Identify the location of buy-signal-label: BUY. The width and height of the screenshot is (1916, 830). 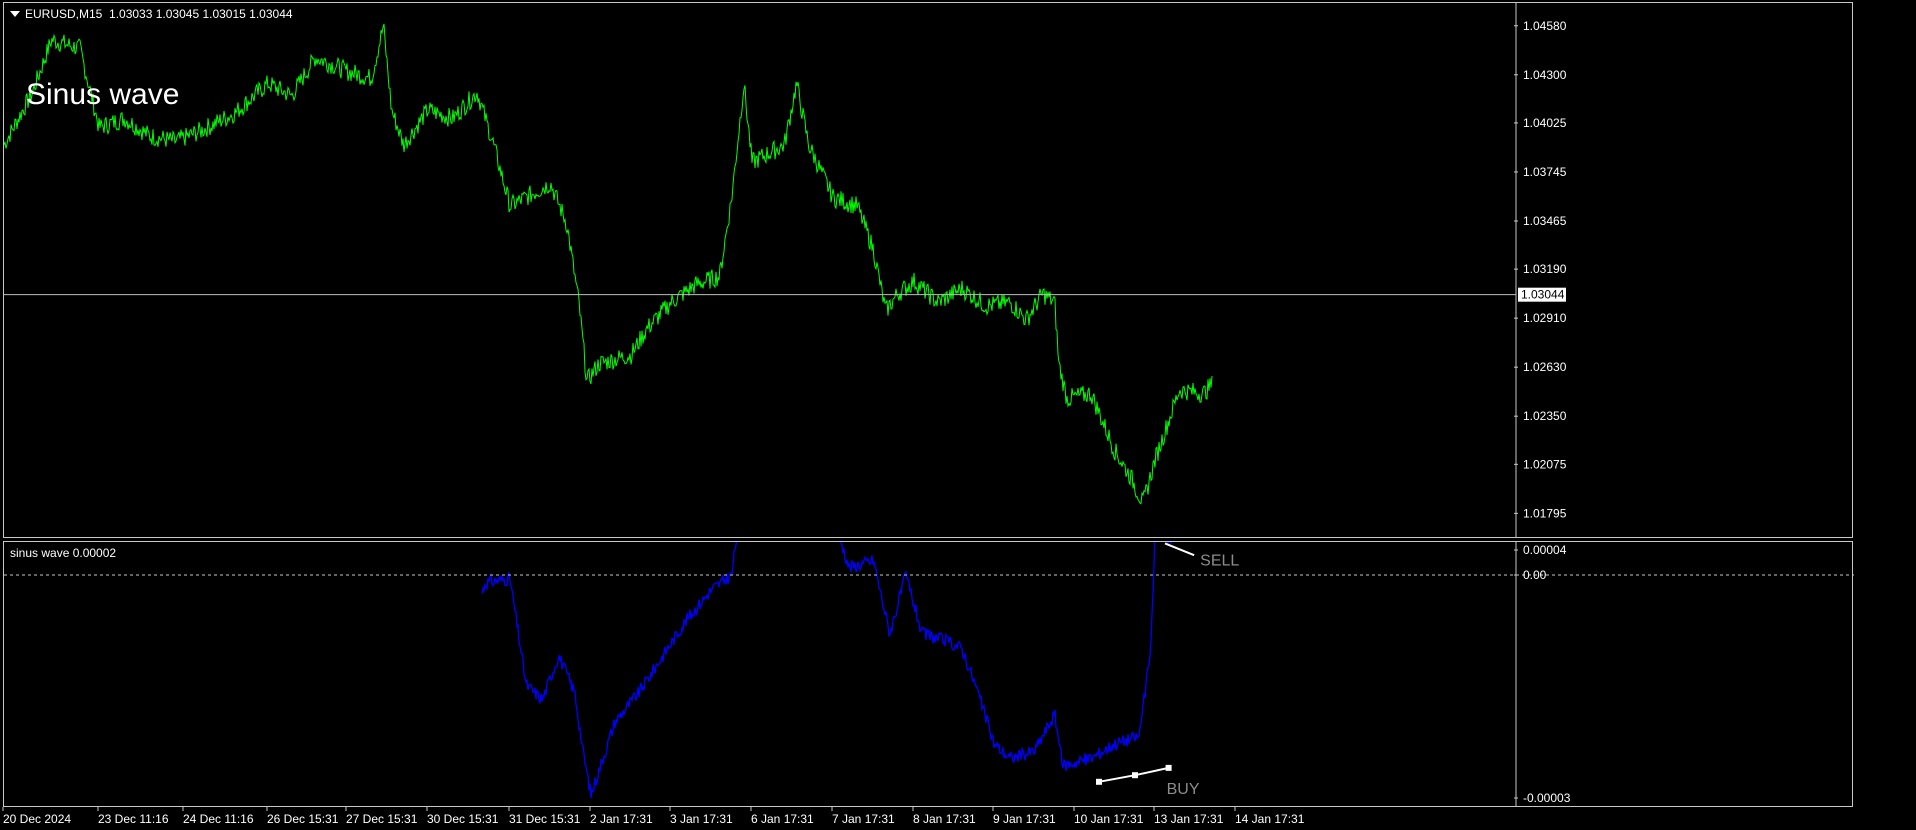
(1183, 789).